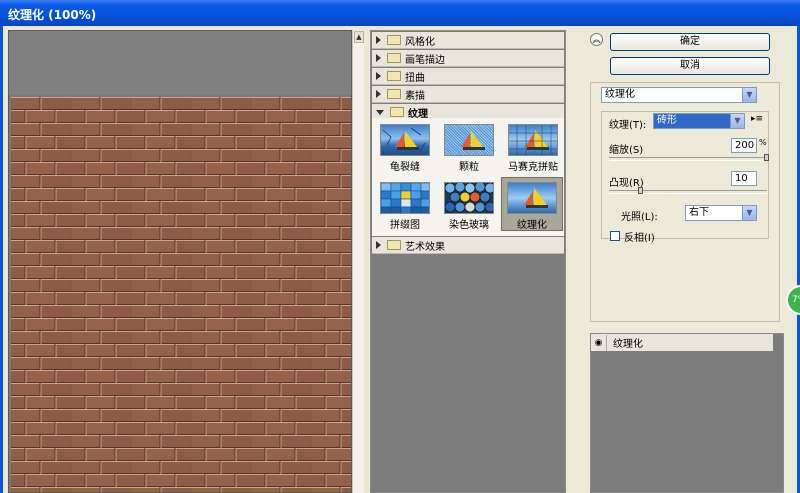 The height and width of the screenshot is (493, 800). Describe the element at coordinates (425, 60) in the screenshot. I see `category-label: 画笔描边` at that location.